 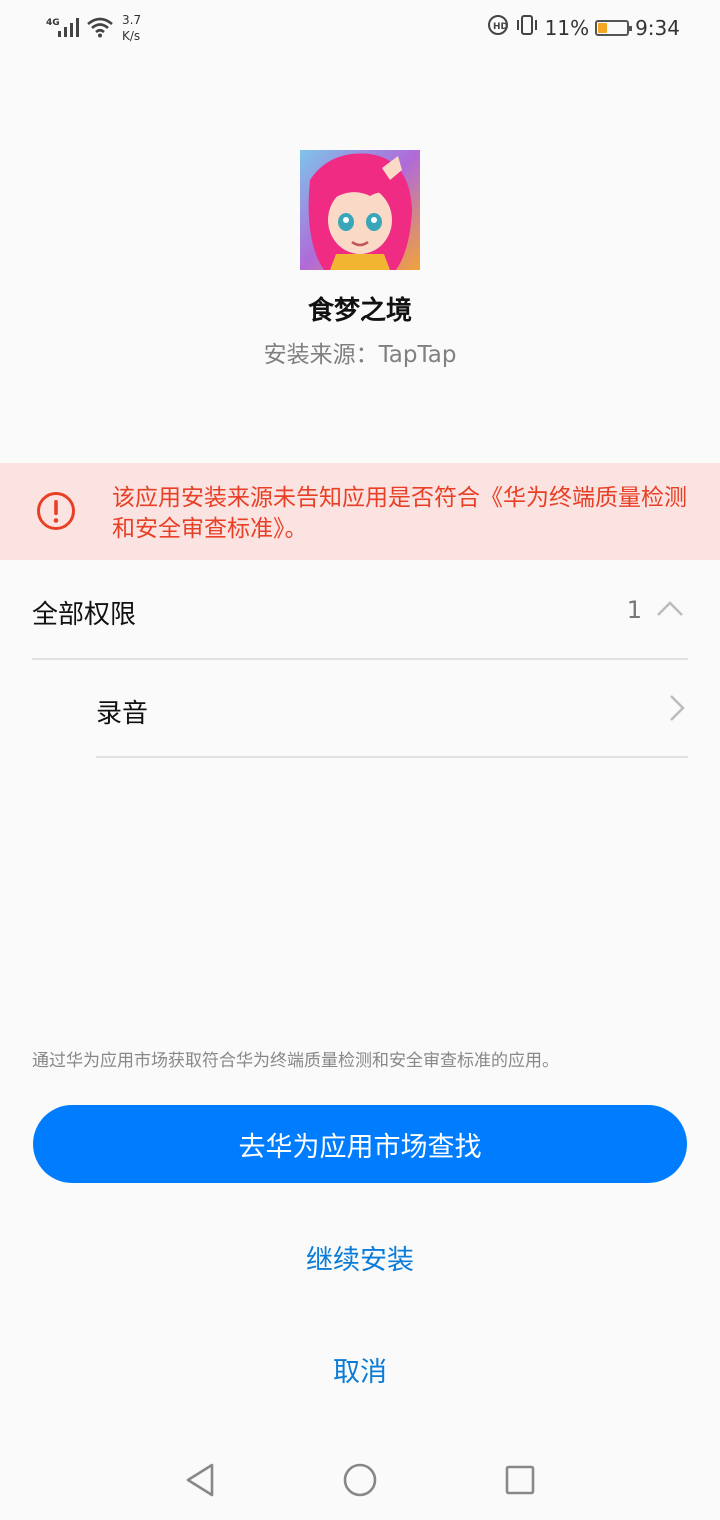 I want to click on install-source: 安装来源：TapTap, so click(x=360, y=355).